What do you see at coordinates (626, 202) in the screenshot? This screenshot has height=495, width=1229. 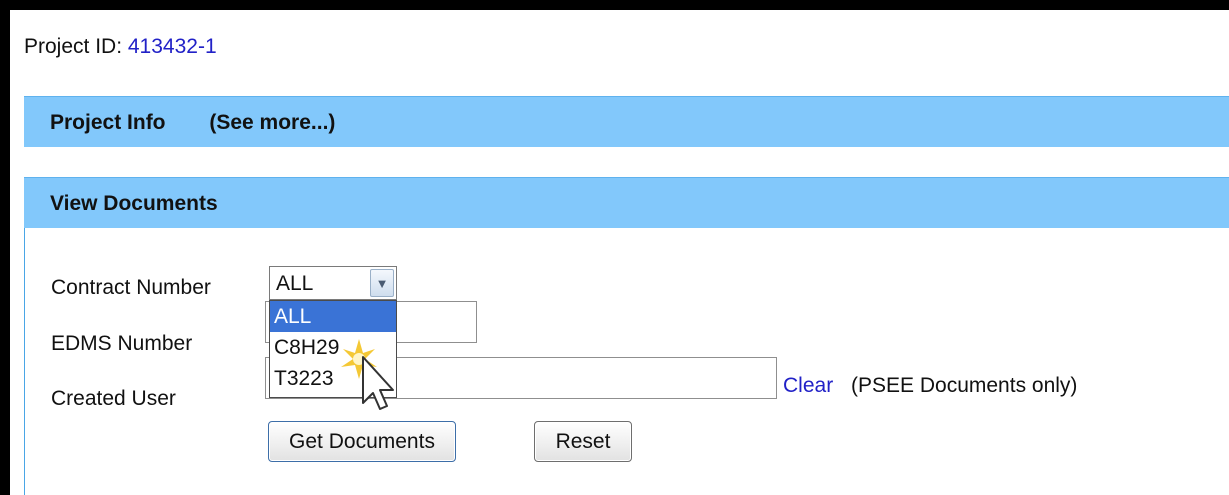 I see `view-documents-bar: View Documents` at bounding box center [626, 202].